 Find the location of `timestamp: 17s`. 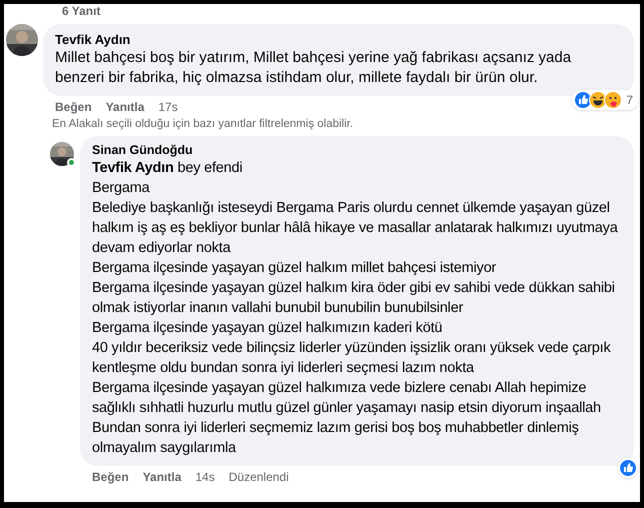

timestamp: 17s is located at coordinates (168, 107).